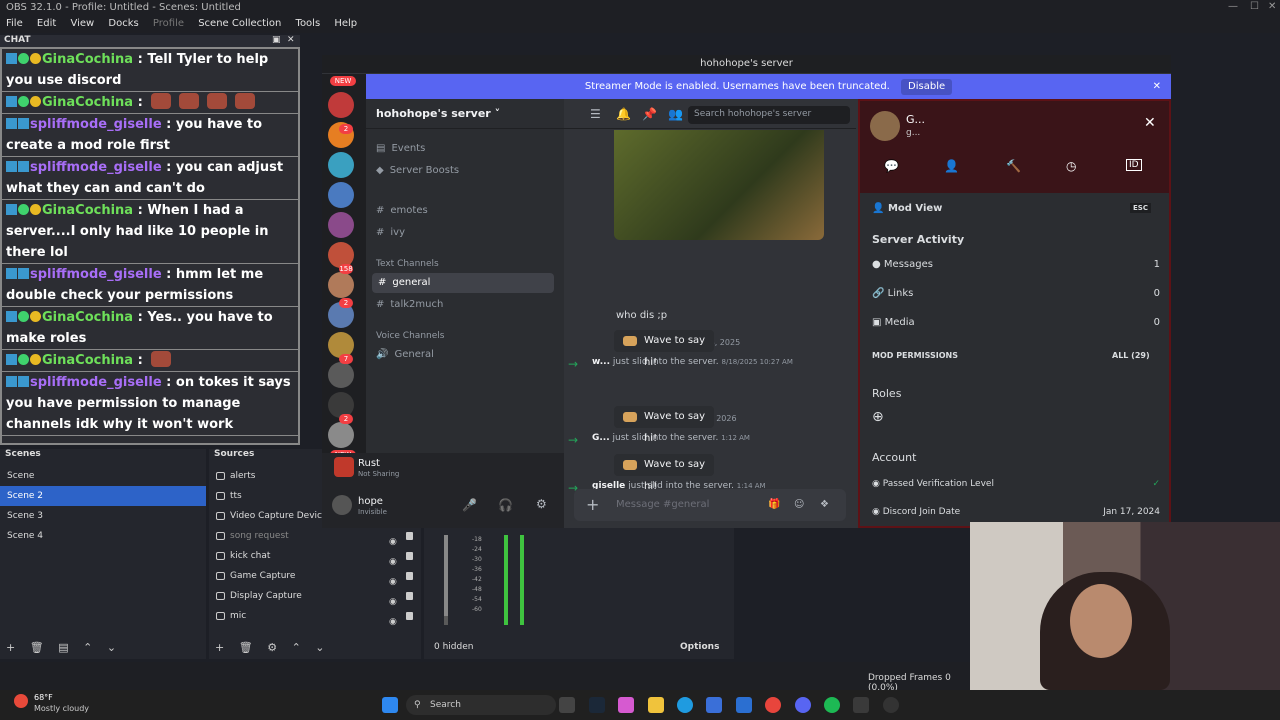 This screenshot has width=1280, height=720. Describe the element at coordinates (597, 705) in the screenshot. I see `steam-icon` at that location.